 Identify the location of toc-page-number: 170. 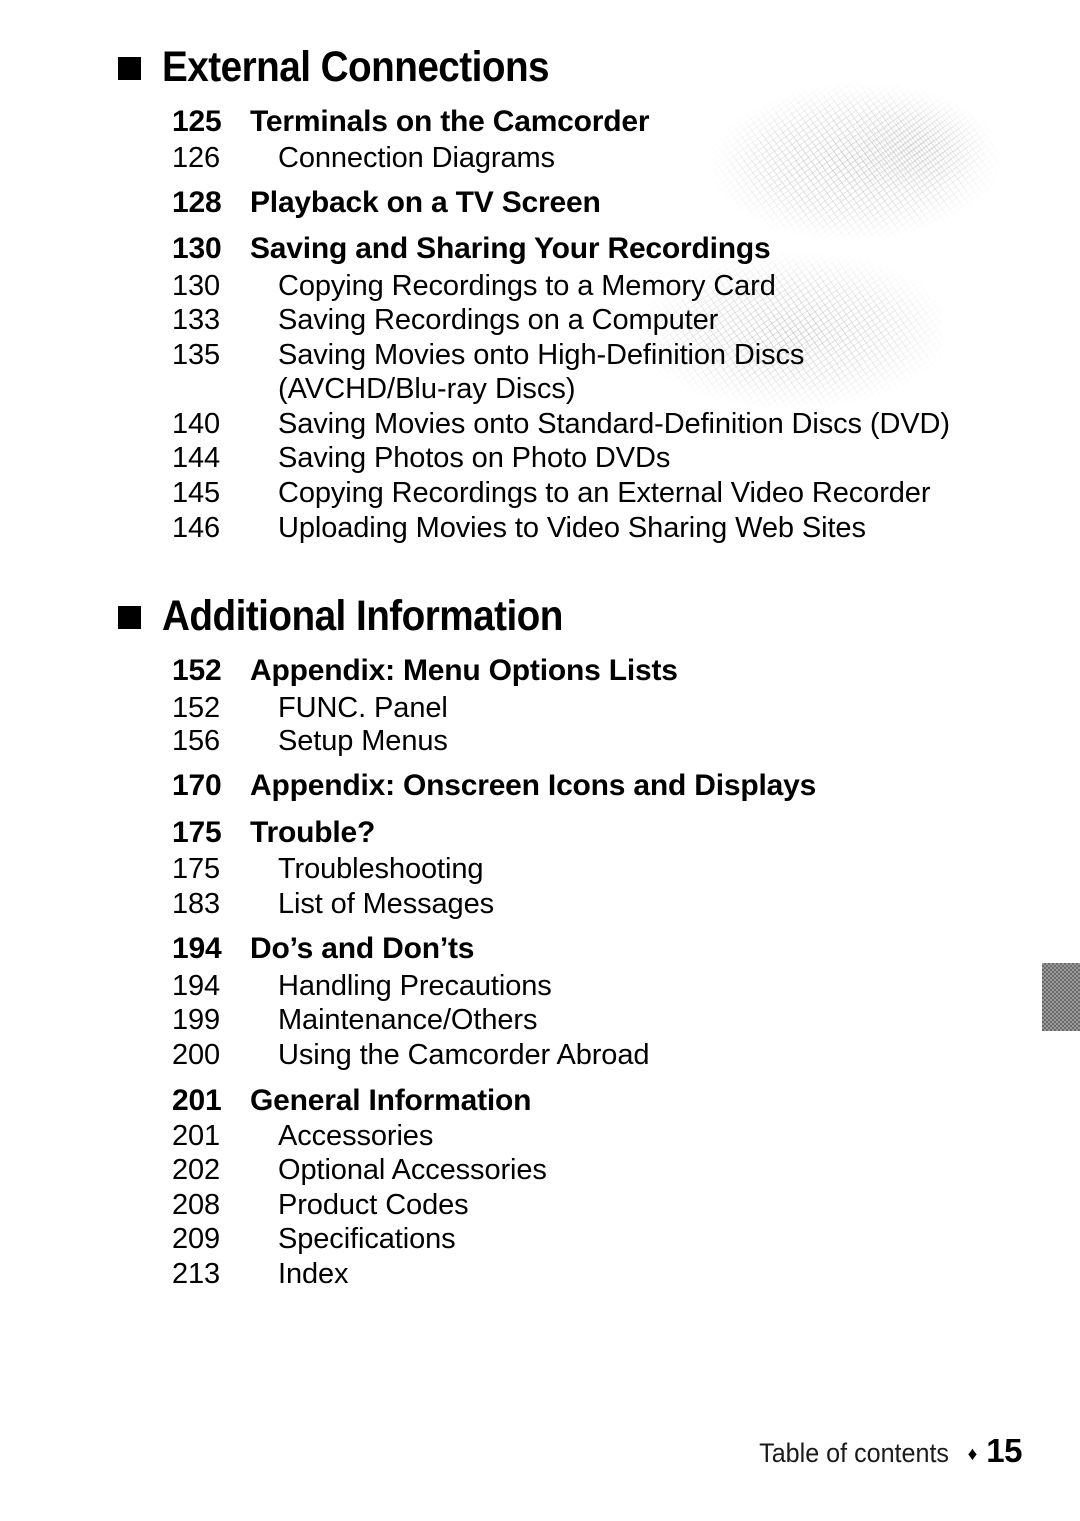
(197, 785).